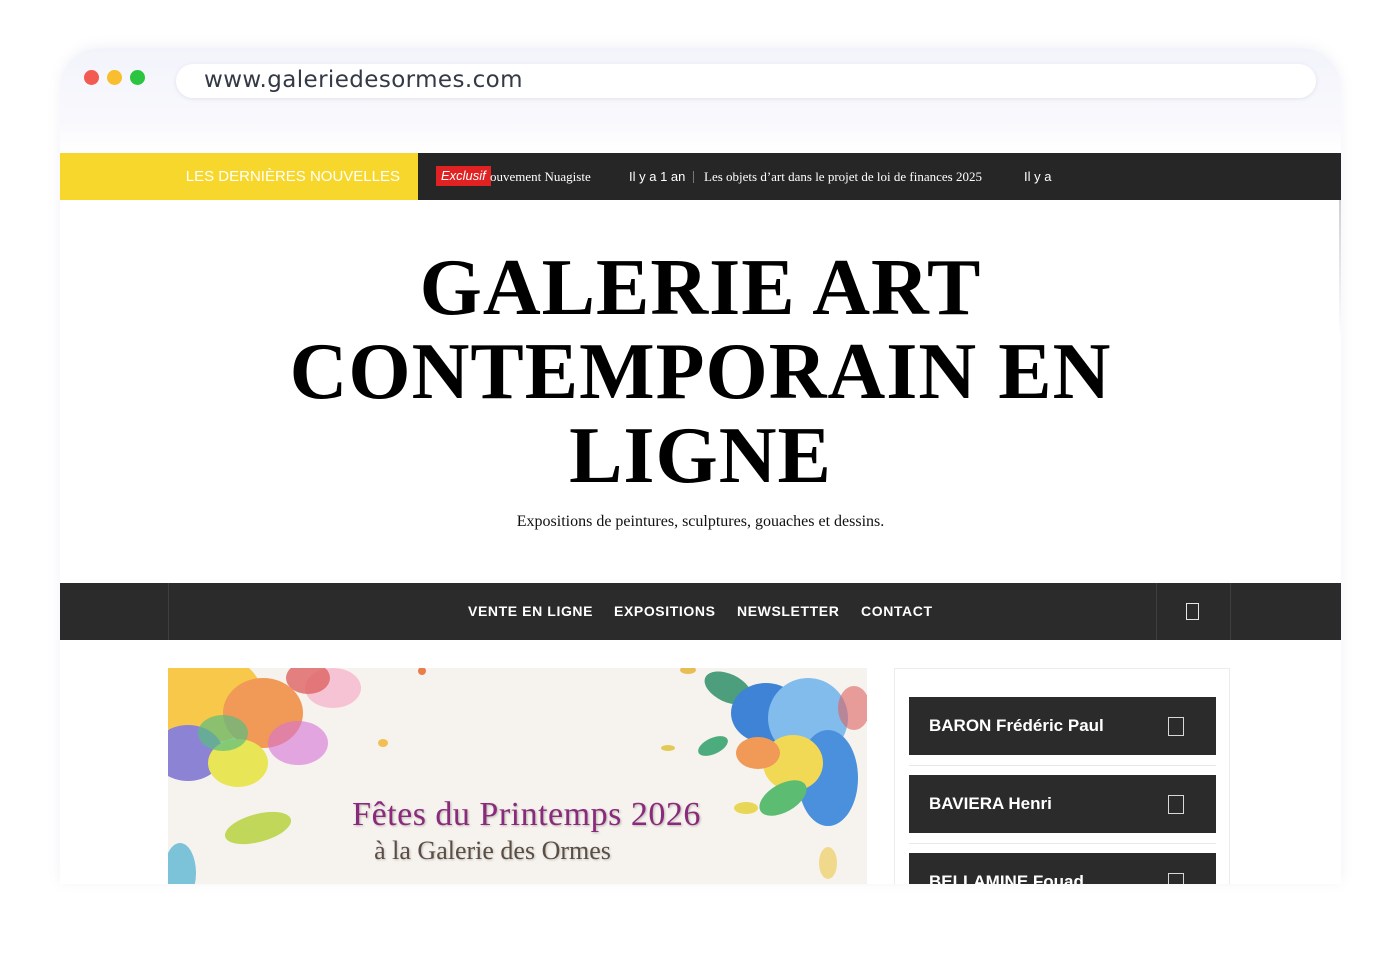 The image size is (1400, 960). What do you see at coordinates (1192, 611) in the screenshot?
I see `search-icon` at bounding box center [1192, 611].